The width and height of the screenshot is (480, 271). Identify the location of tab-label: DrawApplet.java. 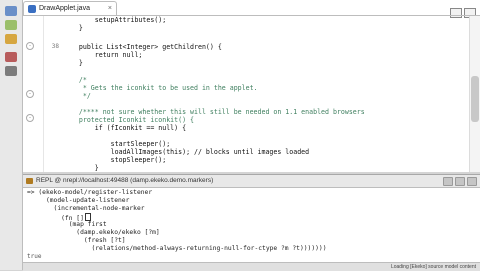
(64, 8).